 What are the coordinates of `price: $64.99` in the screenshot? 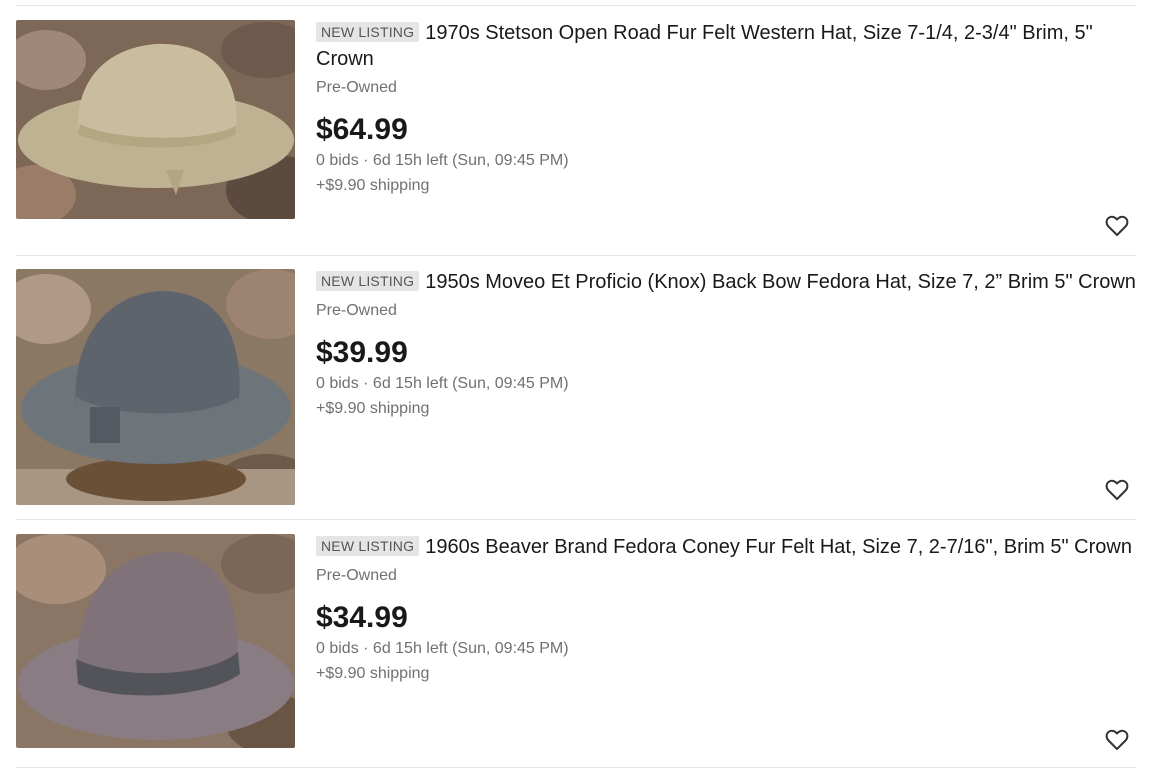 It's located at (362, 129).